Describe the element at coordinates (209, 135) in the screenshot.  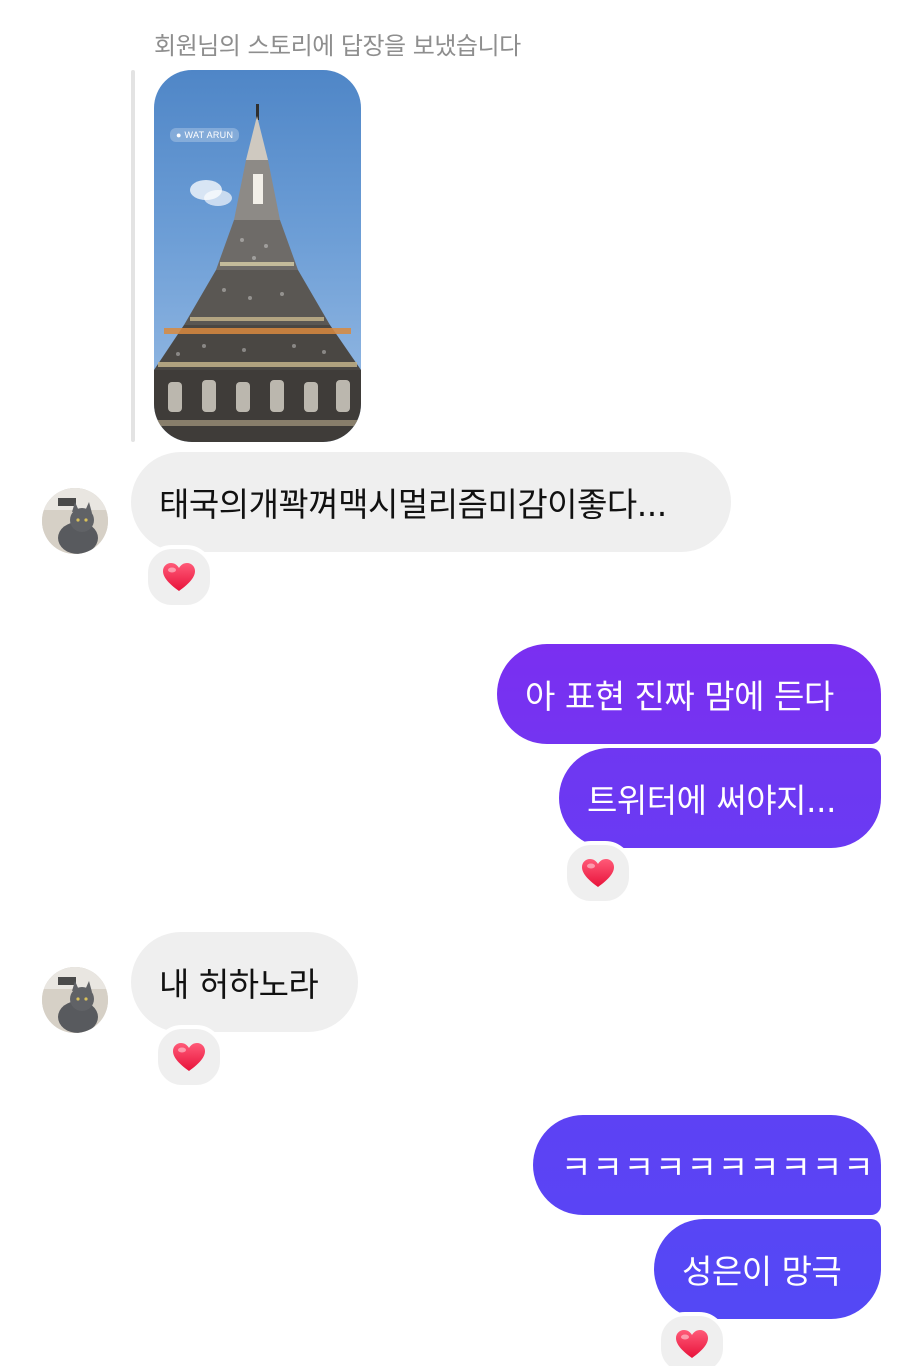
I see `location-tag-text: WAT ARUN` at that location.